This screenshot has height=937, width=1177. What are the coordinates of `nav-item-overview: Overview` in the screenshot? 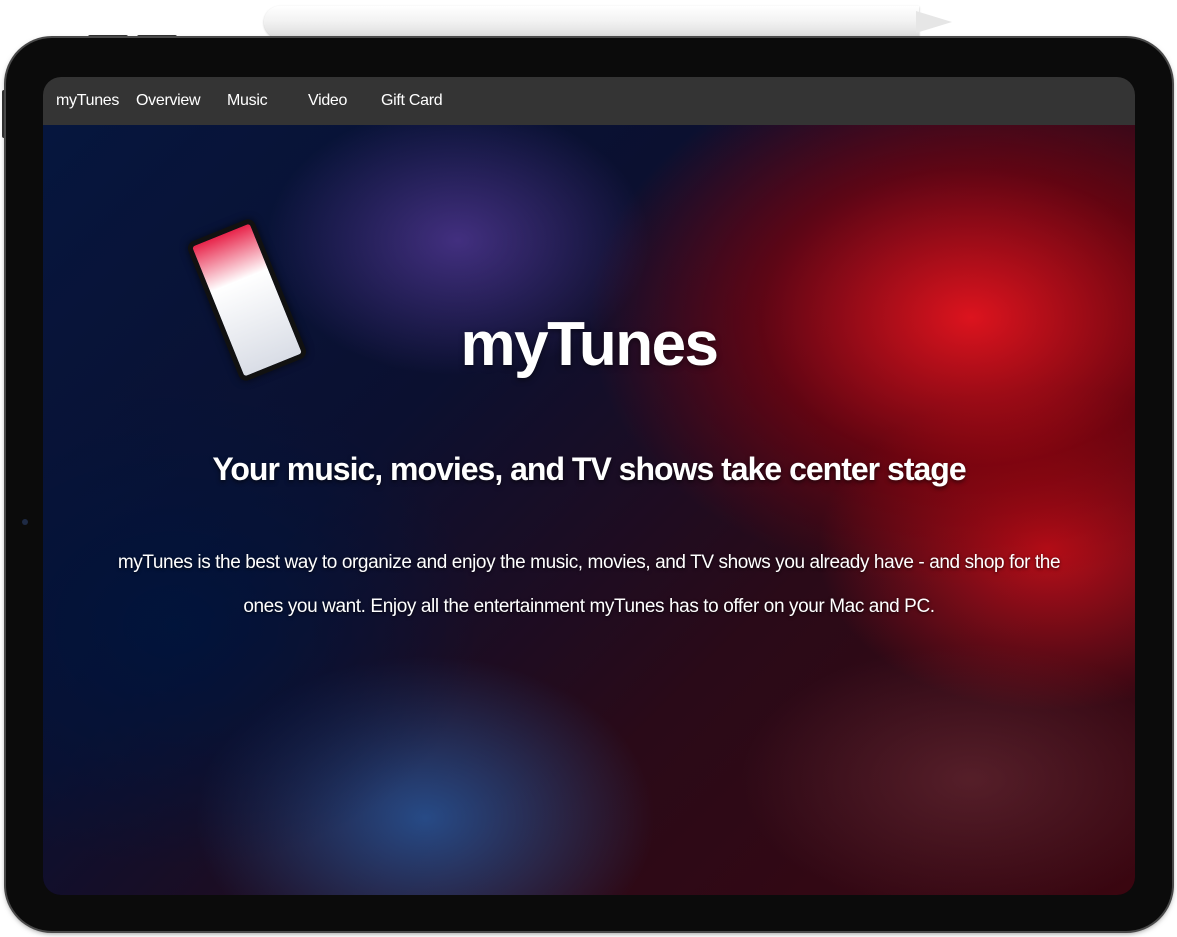 It's located at (168, 101).